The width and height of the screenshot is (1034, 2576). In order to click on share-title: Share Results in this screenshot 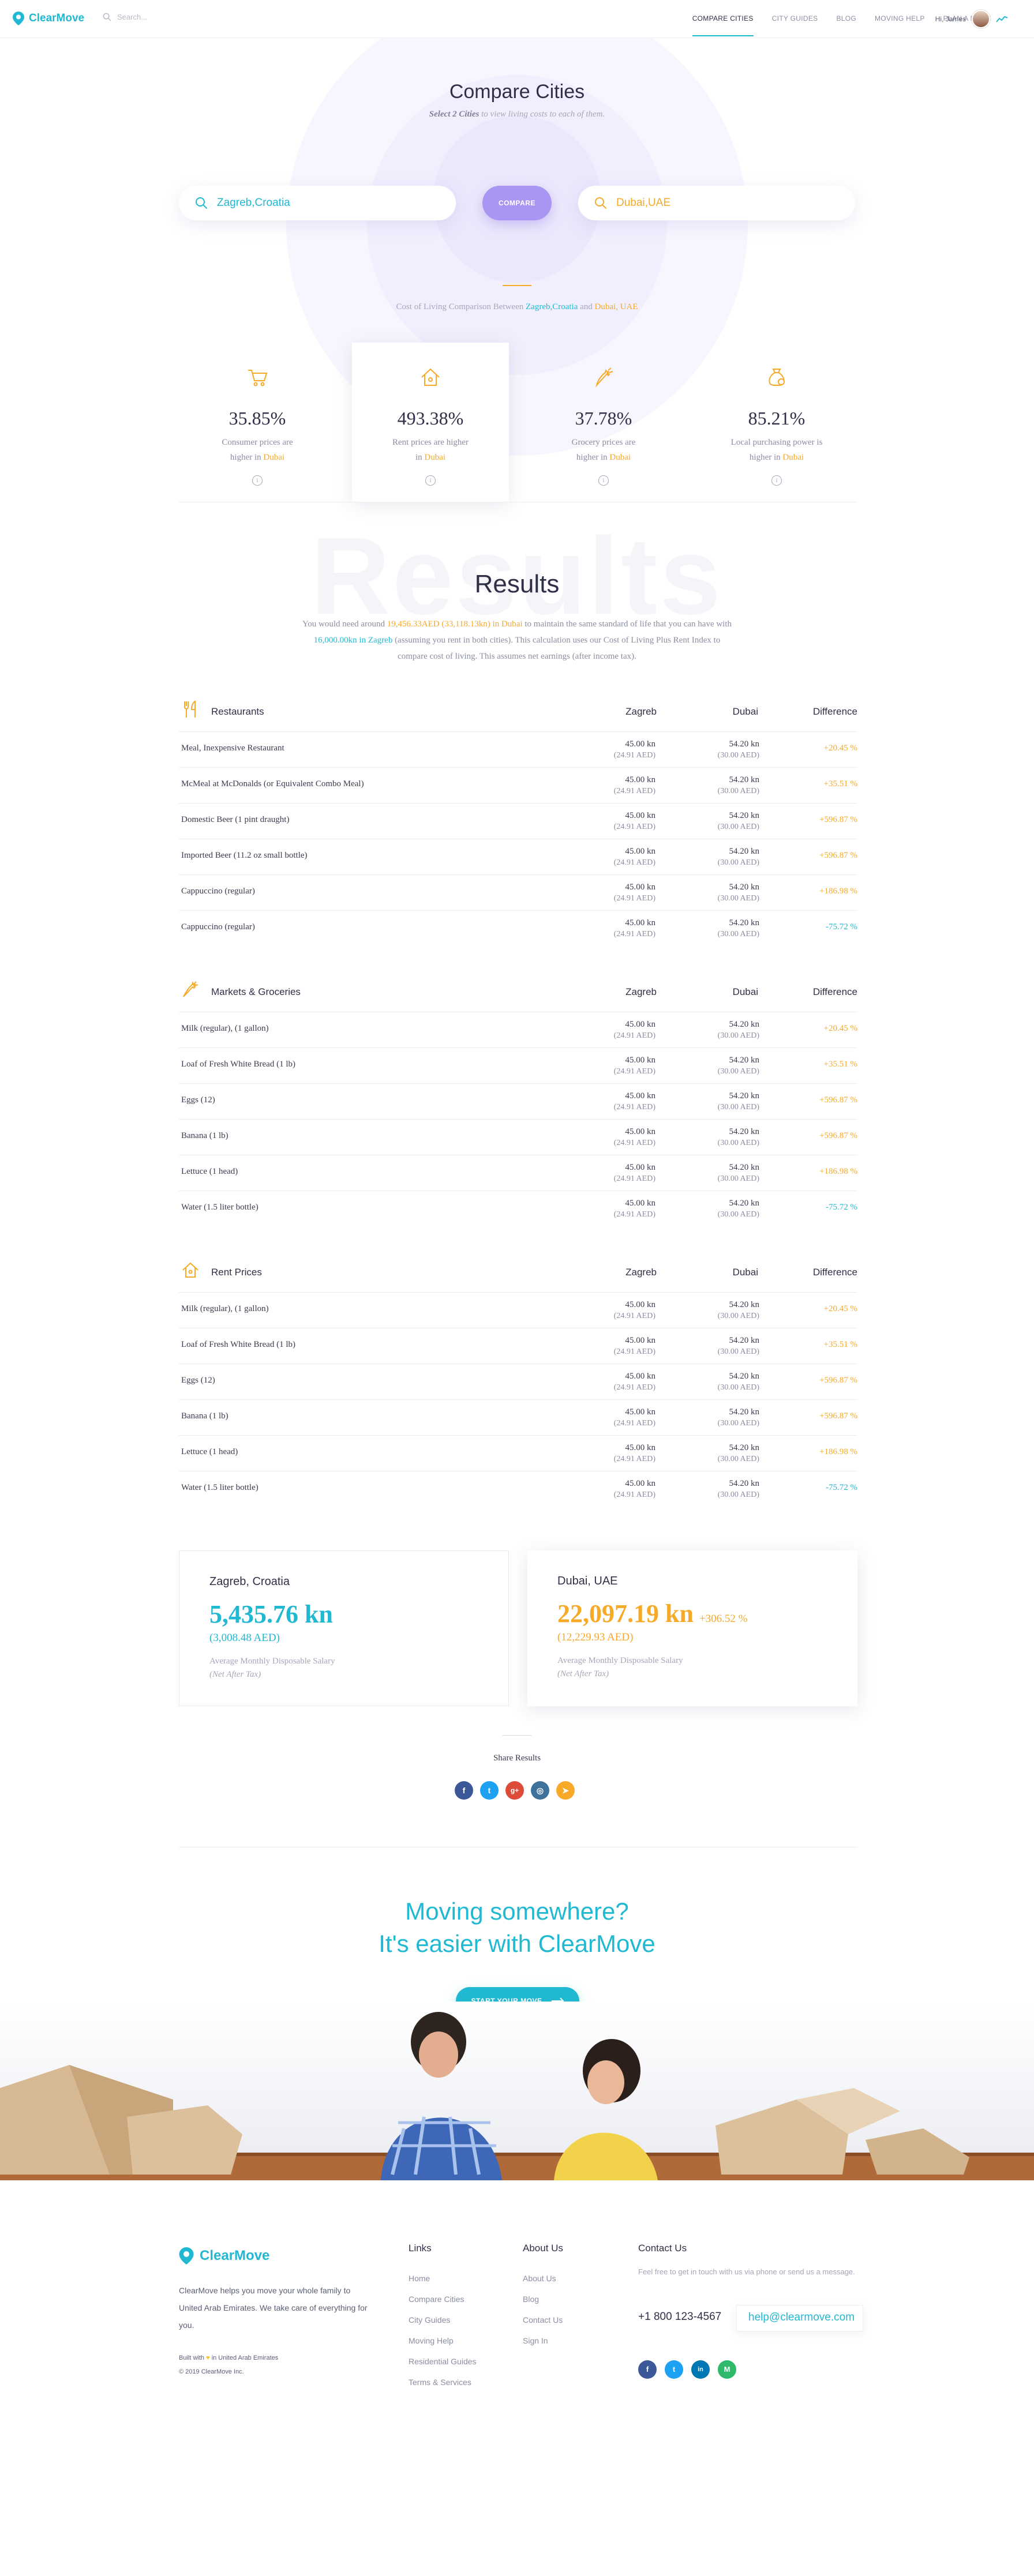, I will do `click(517, 1758)`.